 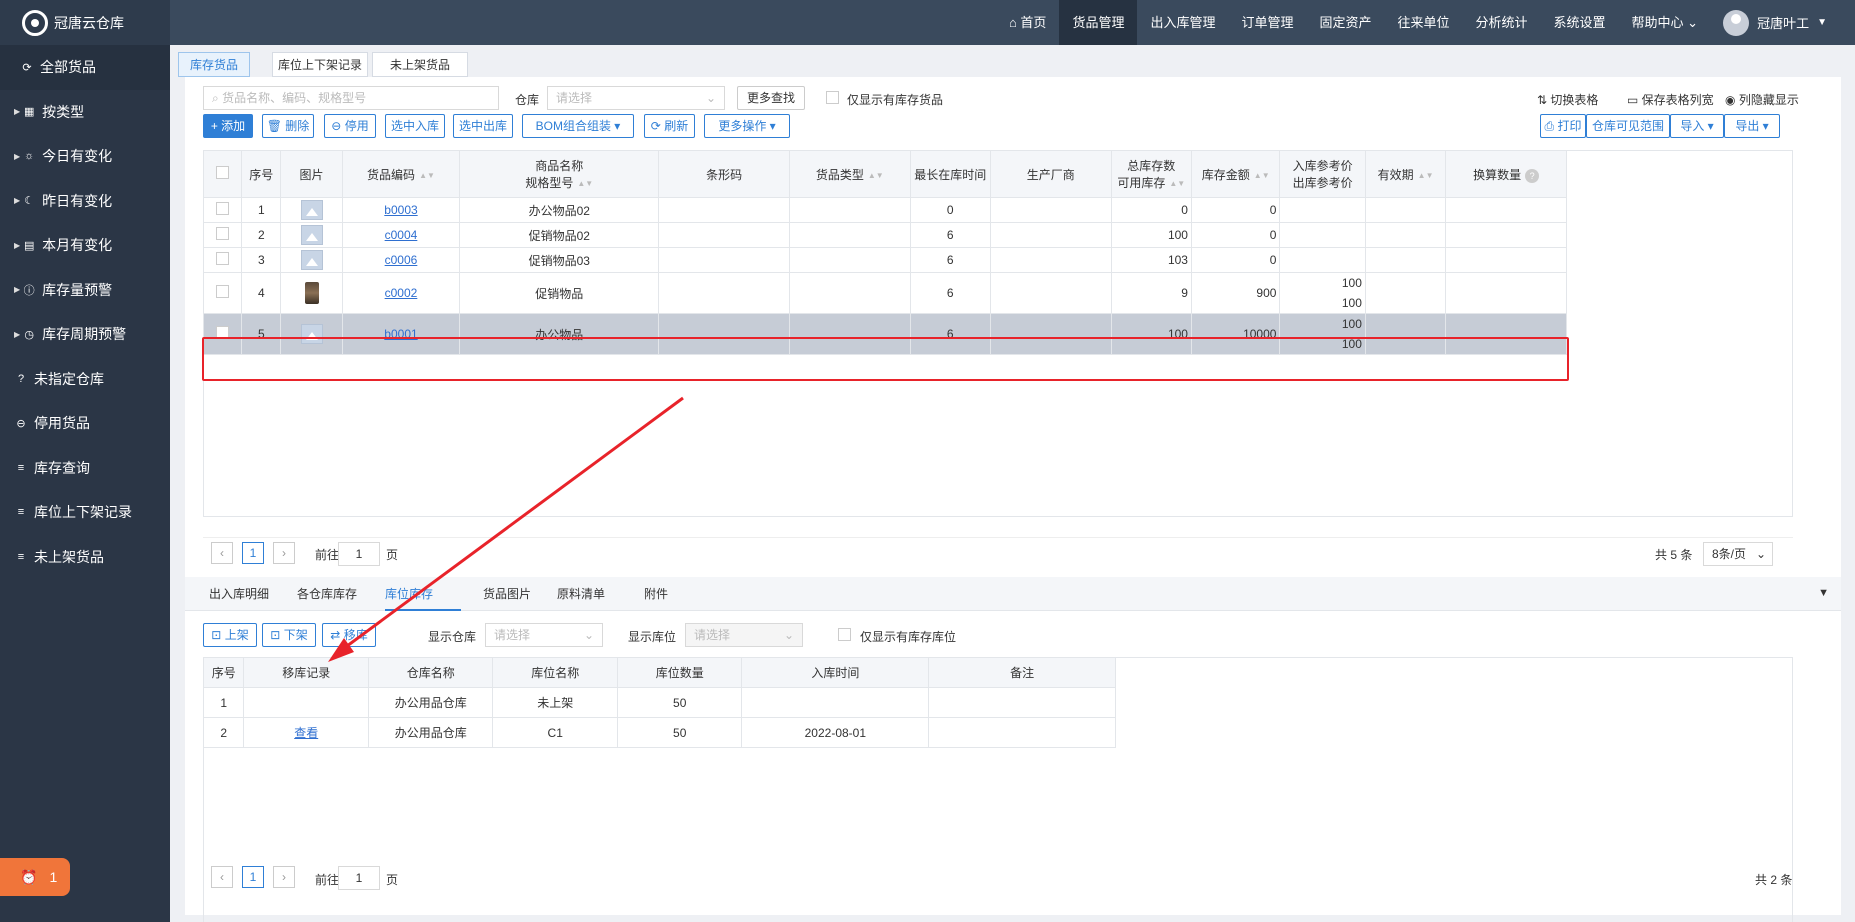 What do you see at coordinates (1628, 126) in the screenshot?
I see `visible-range-button: 仓库可见范围` at bounding box center [1628, 126].